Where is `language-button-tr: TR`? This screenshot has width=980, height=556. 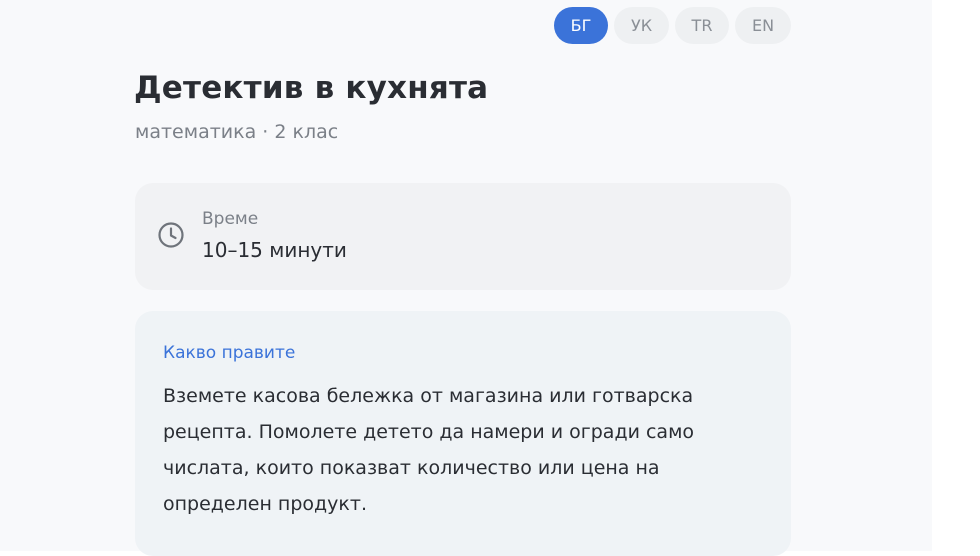
language-button-tr: TR is located at coordinates (702, 25).